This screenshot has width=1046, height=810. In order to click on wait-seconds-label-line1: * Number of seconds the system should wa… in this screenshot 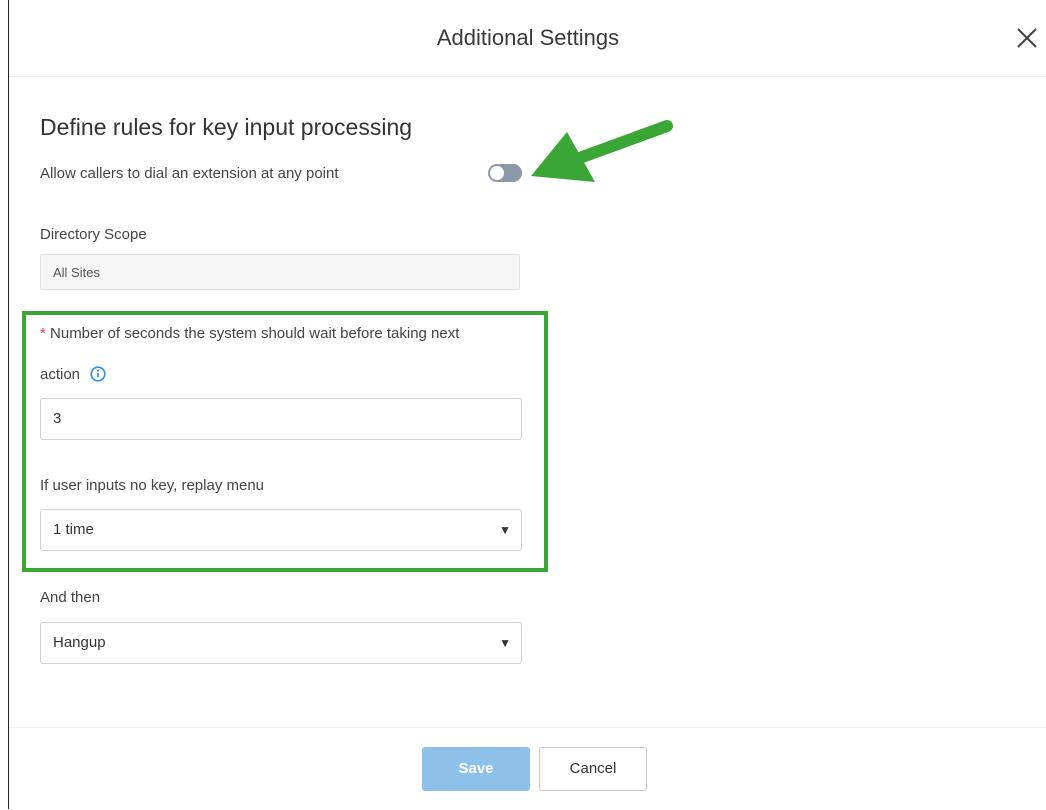, I will do `click(249, 333)`.